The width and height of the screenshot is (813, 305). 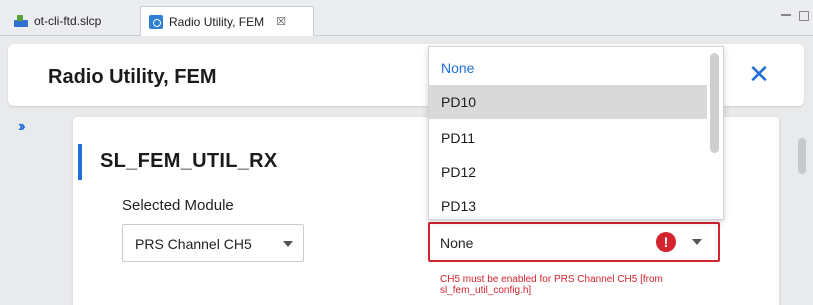 What do you see at coordinates (281, 21) in the screenshot?
I see `close-tab-icon: ☒` at bounding box center [281, 21].